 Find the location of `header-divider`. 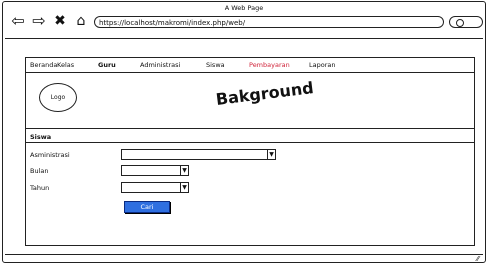

header-divider is located at coordinates (250, 128).